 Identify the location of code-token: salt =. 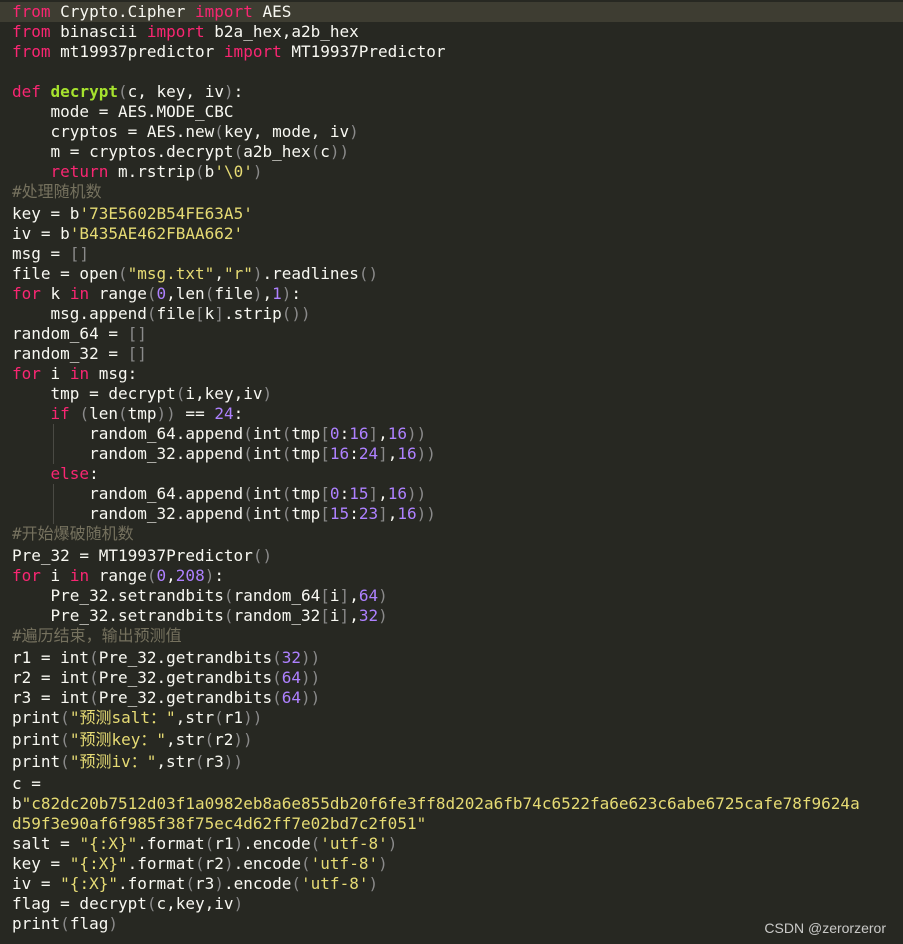
(46, 843).